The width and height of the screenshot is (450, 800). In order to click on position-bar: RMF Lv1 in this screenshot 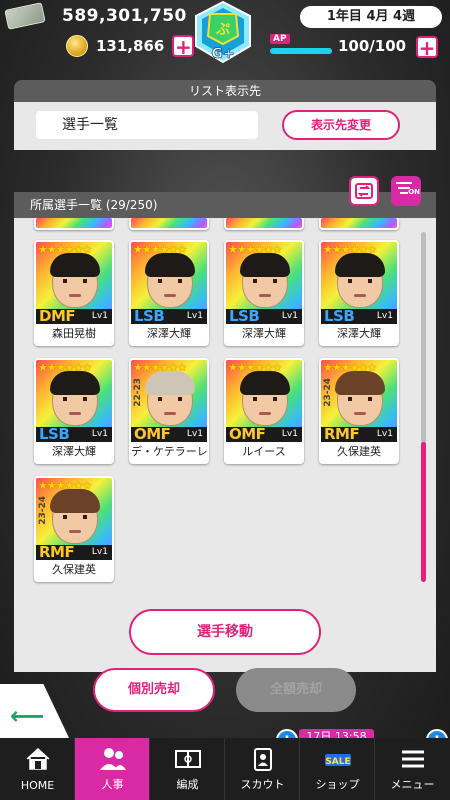, I will do `click(359, 434)`.